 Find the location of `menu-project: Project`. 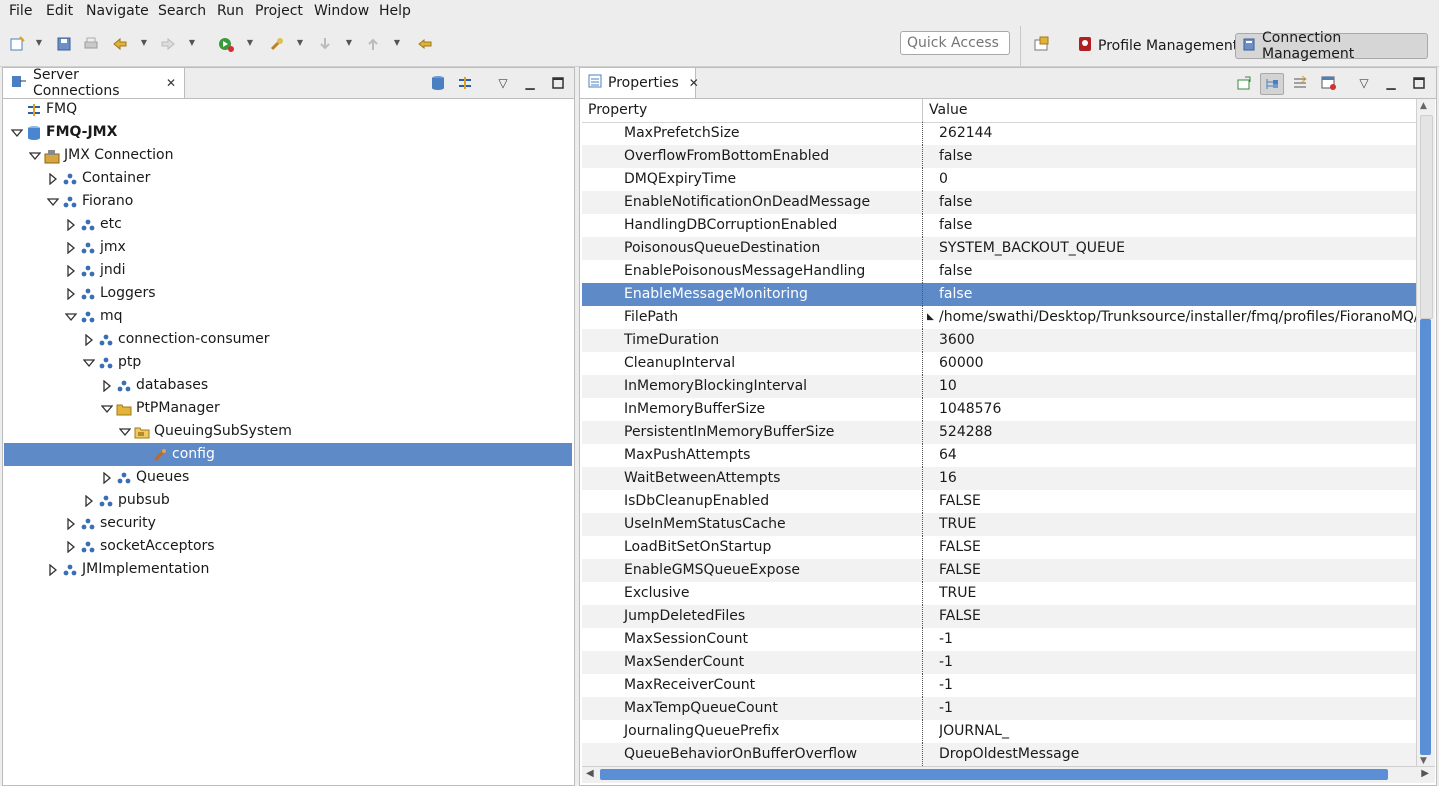

menu-project: Project is located at coordinates (279, 11).